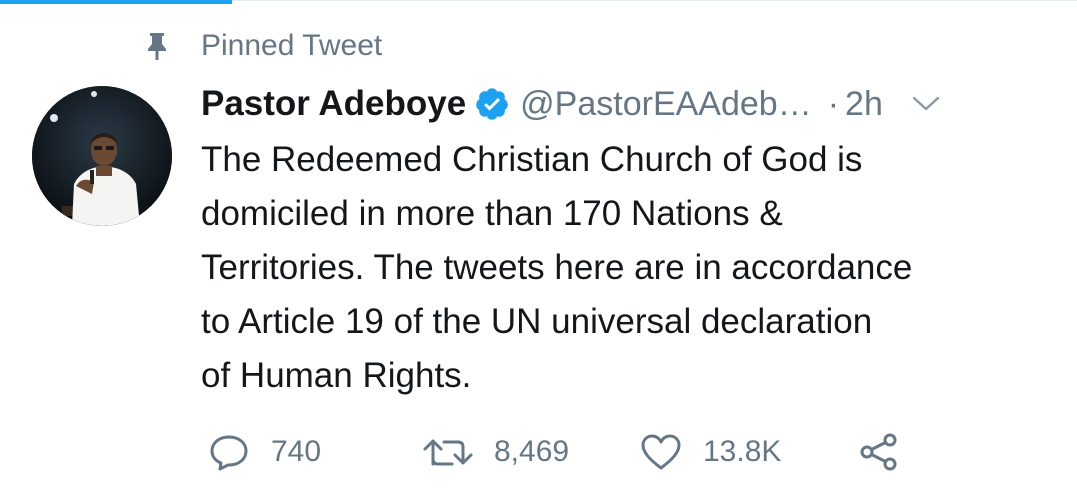 This screenshot has height=492, width=1077. I want to click on retweet-button: 8,469, so click(495, 452).